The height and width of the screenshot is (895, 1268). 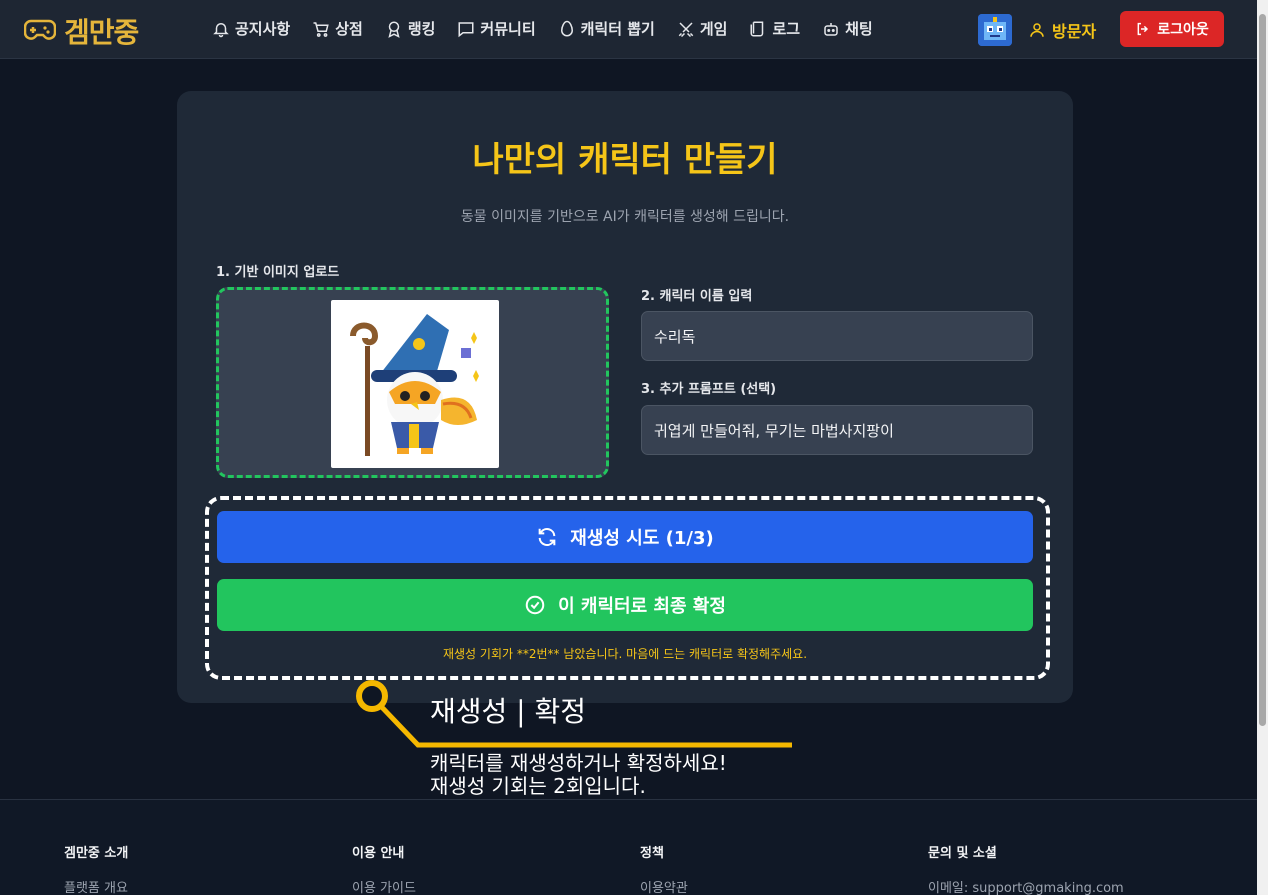 What do you see at coordinates (508, 711) in the screenshot?
I see `callout-title: 재생성 | 확정` at bounding box center [508, 711].